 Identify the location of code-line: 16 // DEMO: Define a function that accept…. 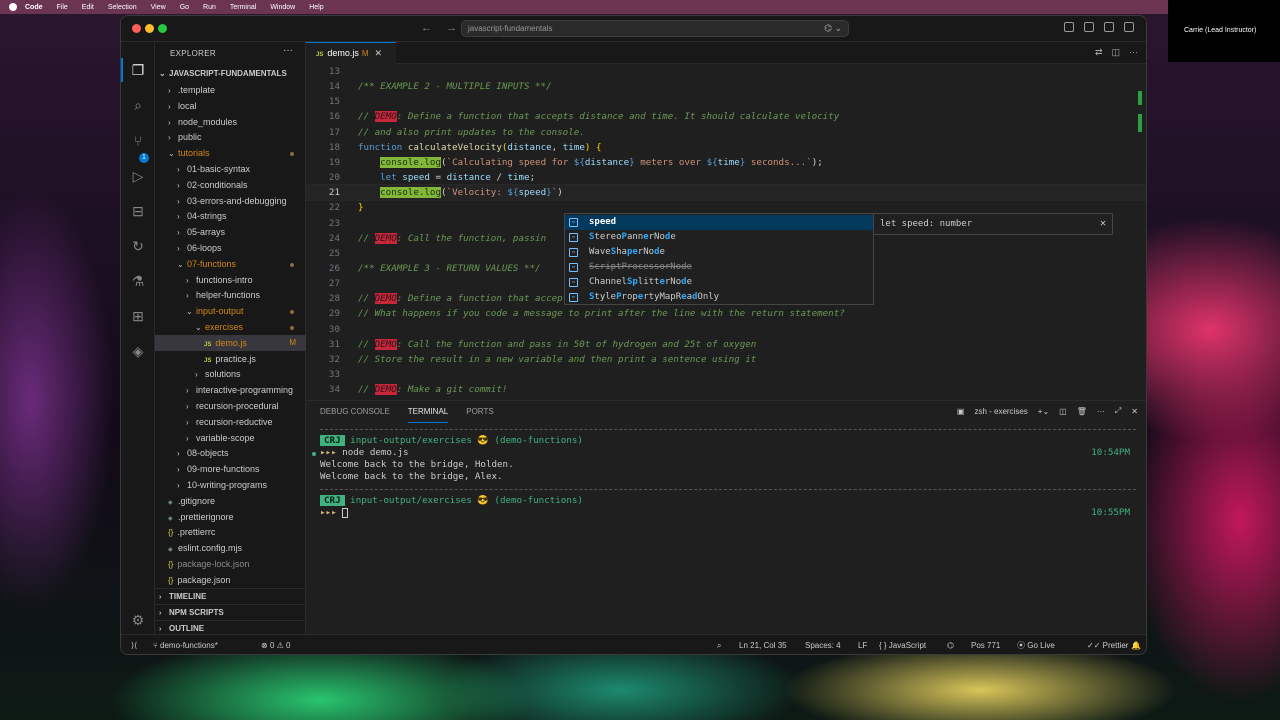
(726, 116).